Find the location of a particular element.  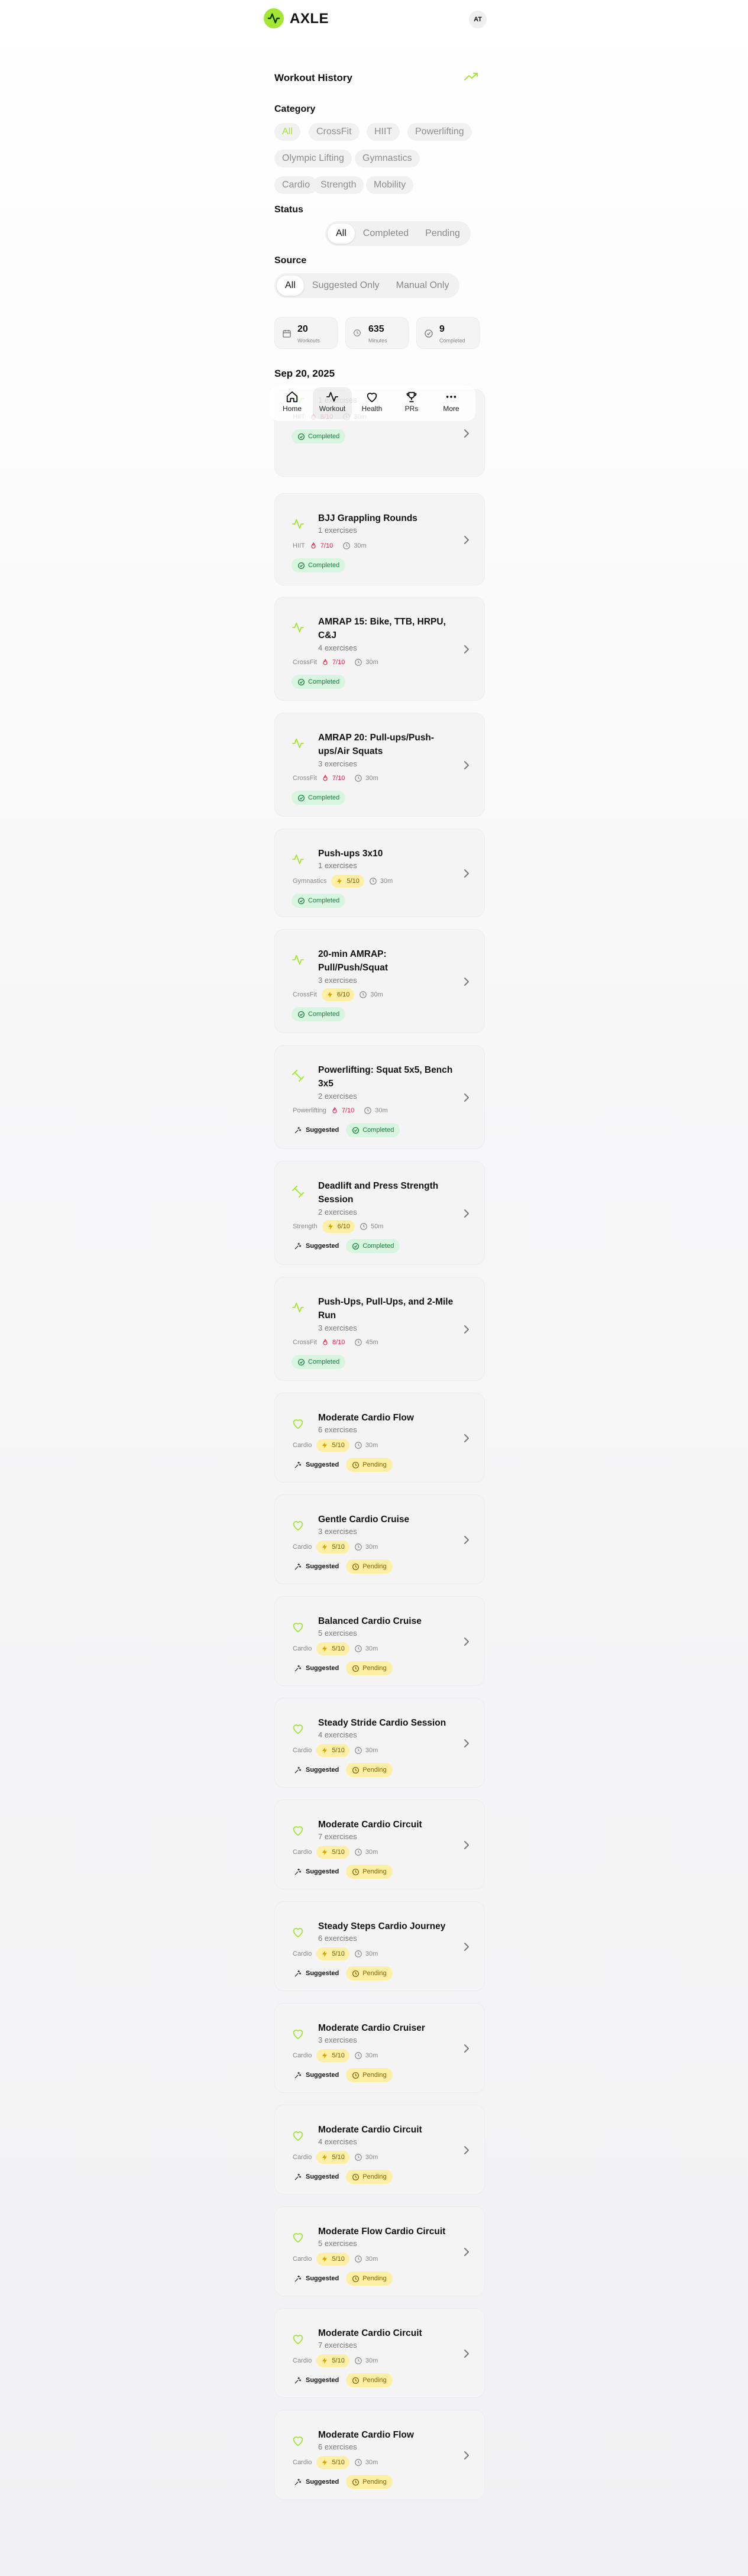

nav-item-health: Health is located at coordinates (372, 401).